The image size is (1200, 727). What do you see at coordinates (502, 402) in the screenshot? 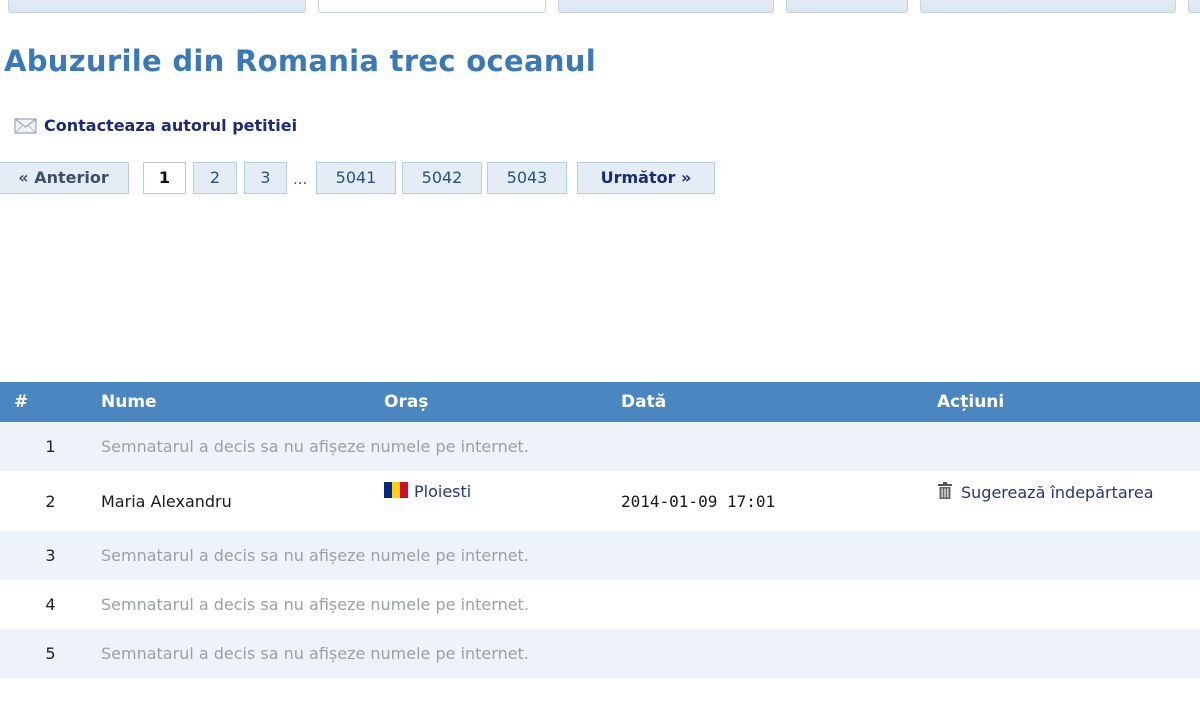
I see `column-header-city: Oraș` at bounding box center [502, 402].